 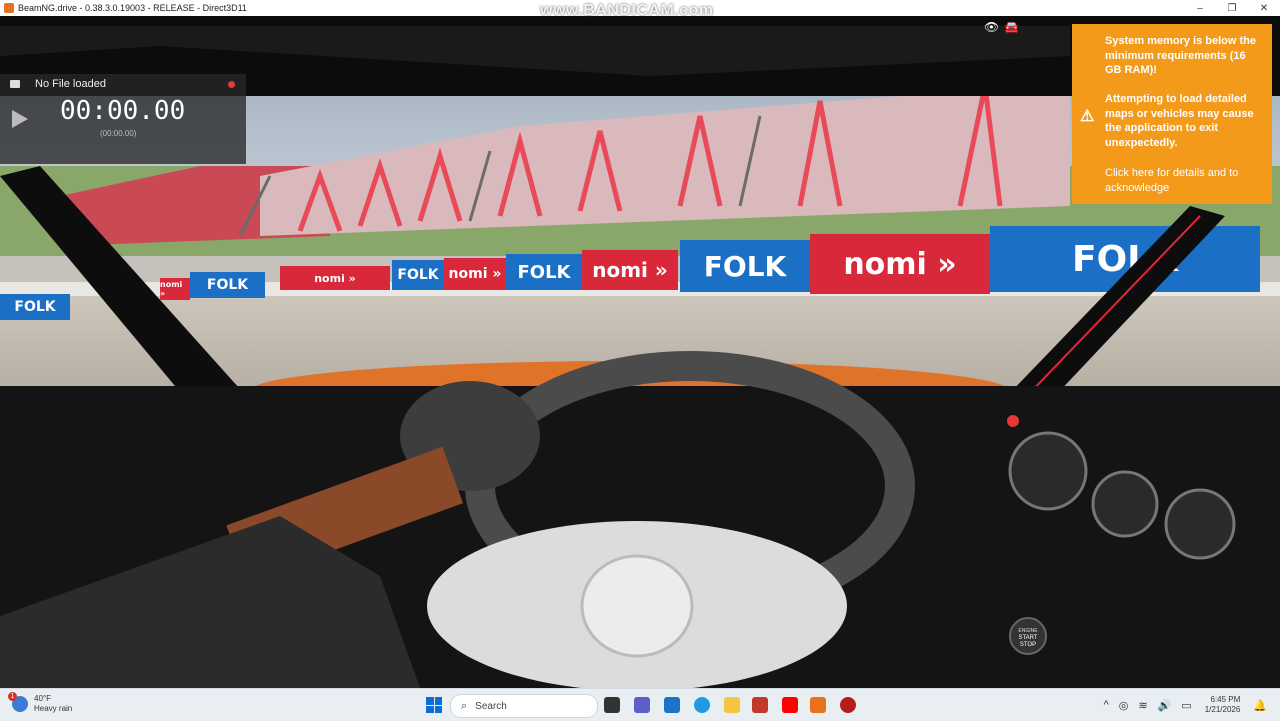 I want to click on task-view-icon, so click(x=612, y=705).